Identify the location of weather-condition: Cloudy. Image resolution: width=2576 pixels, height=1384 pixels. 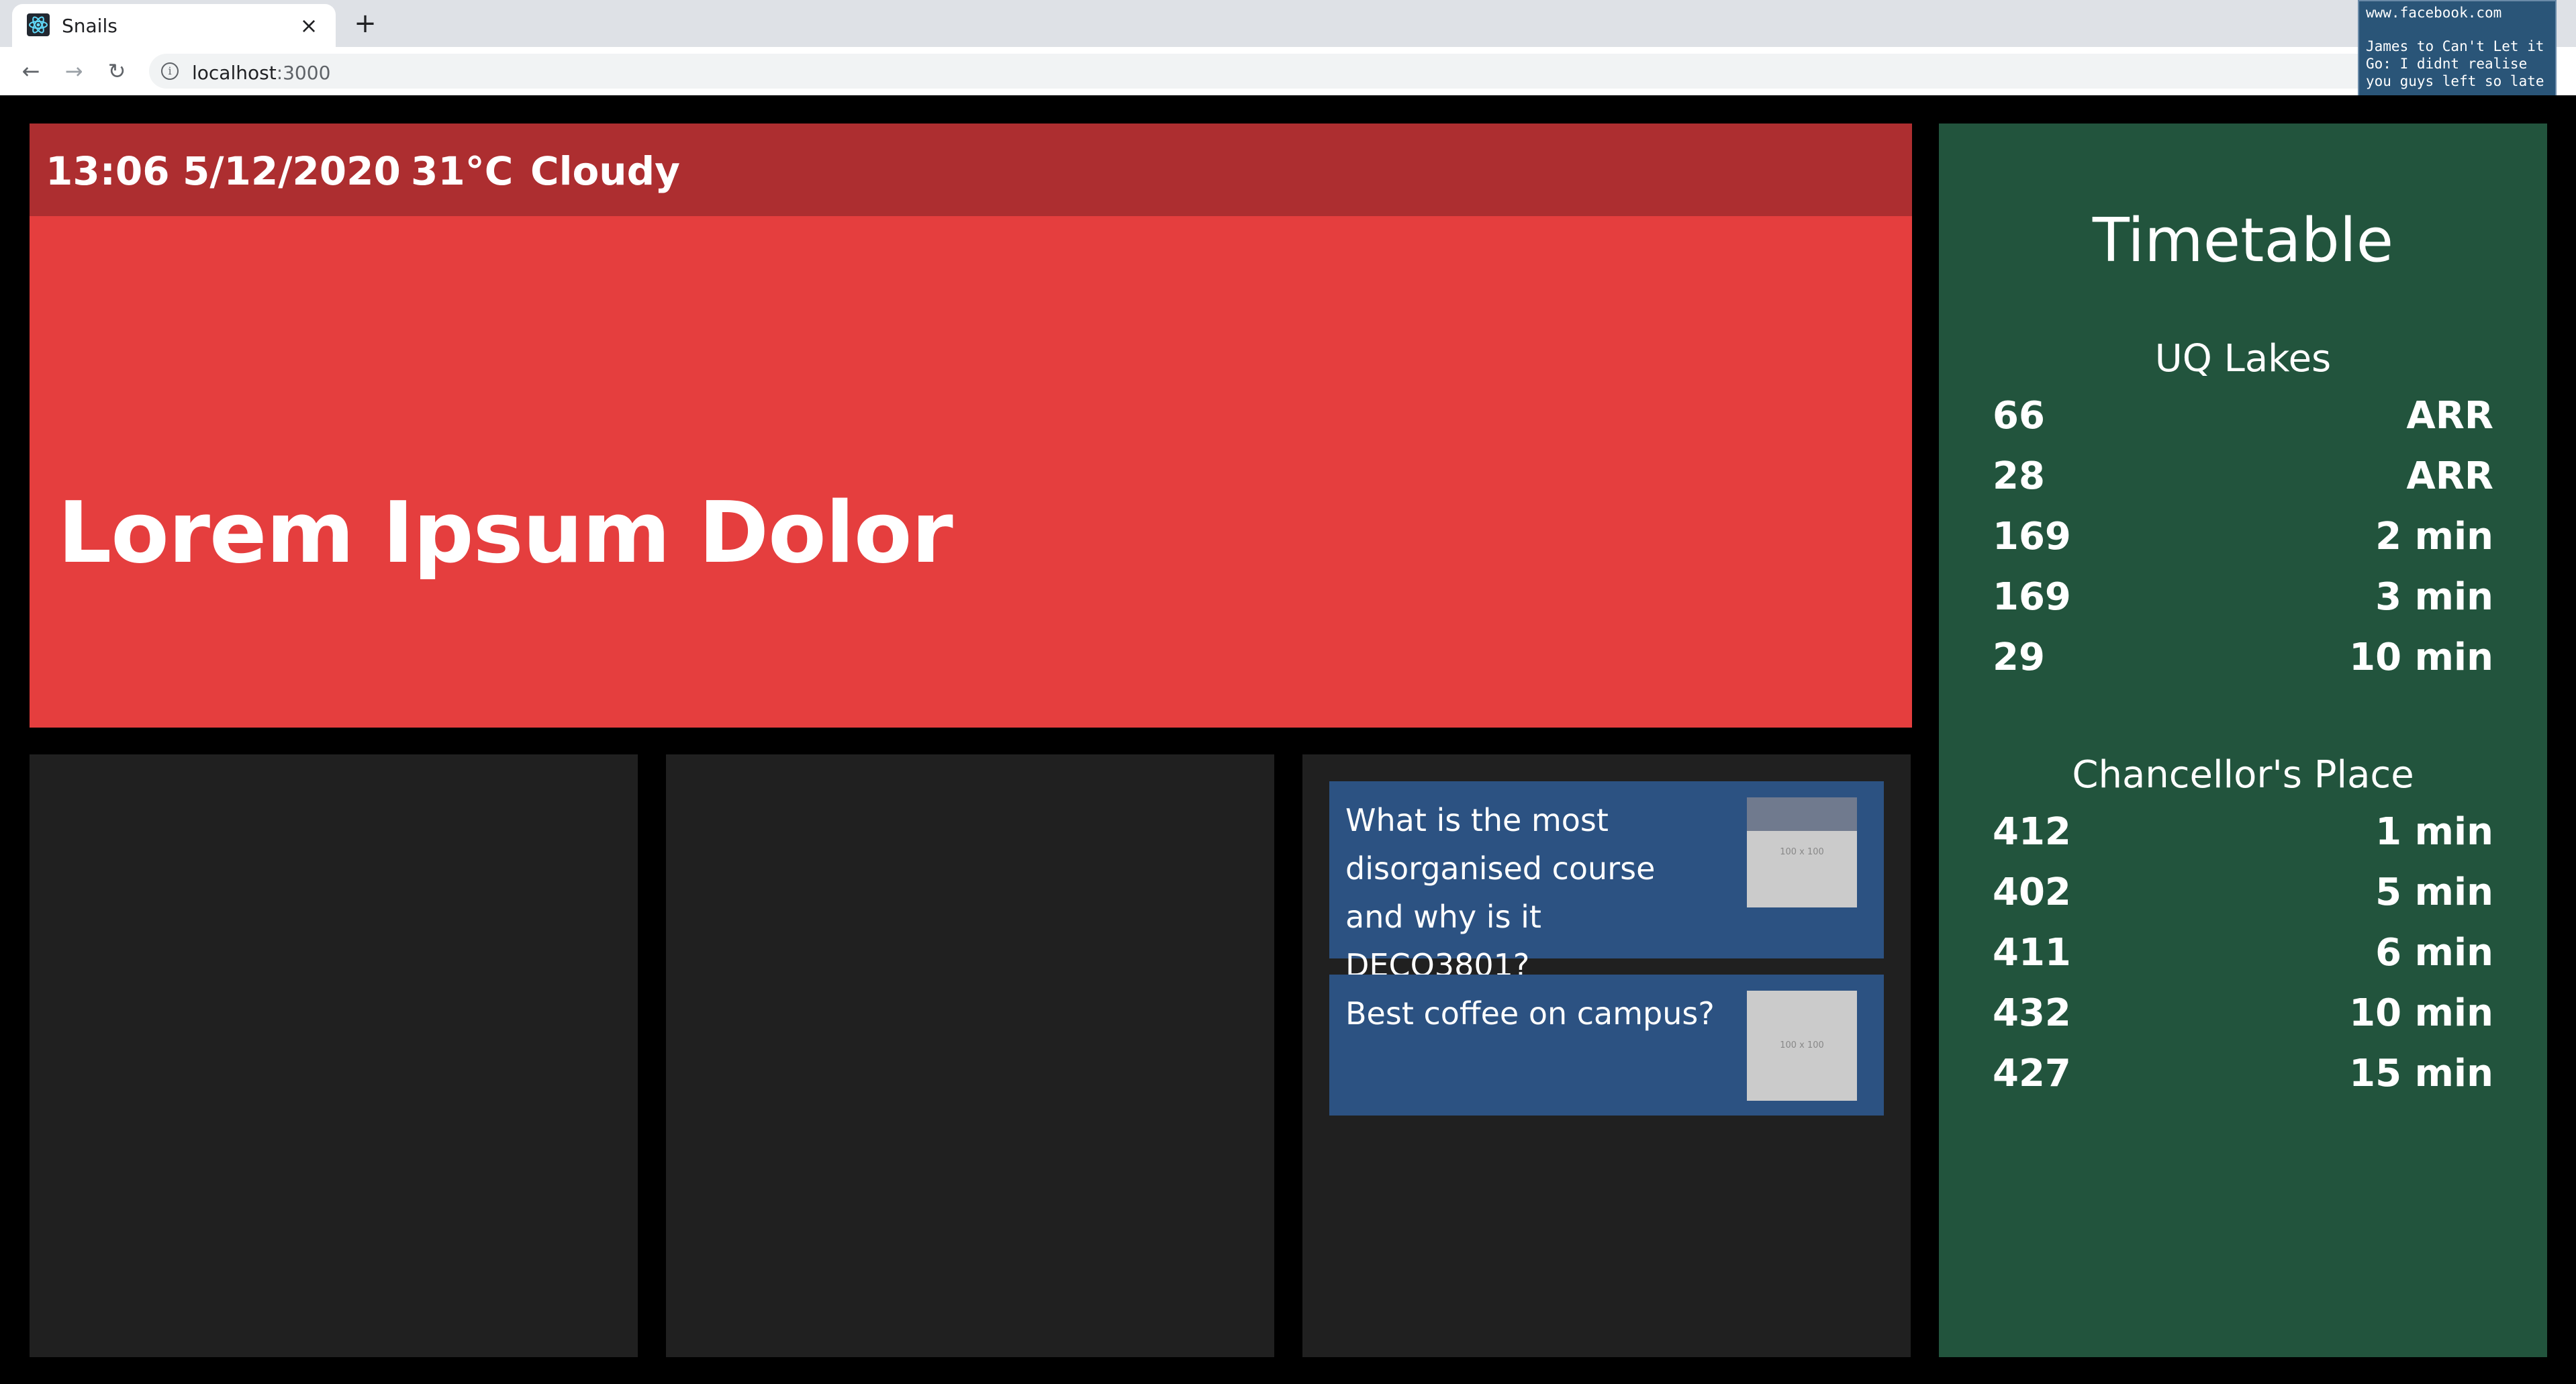
(605, 171).